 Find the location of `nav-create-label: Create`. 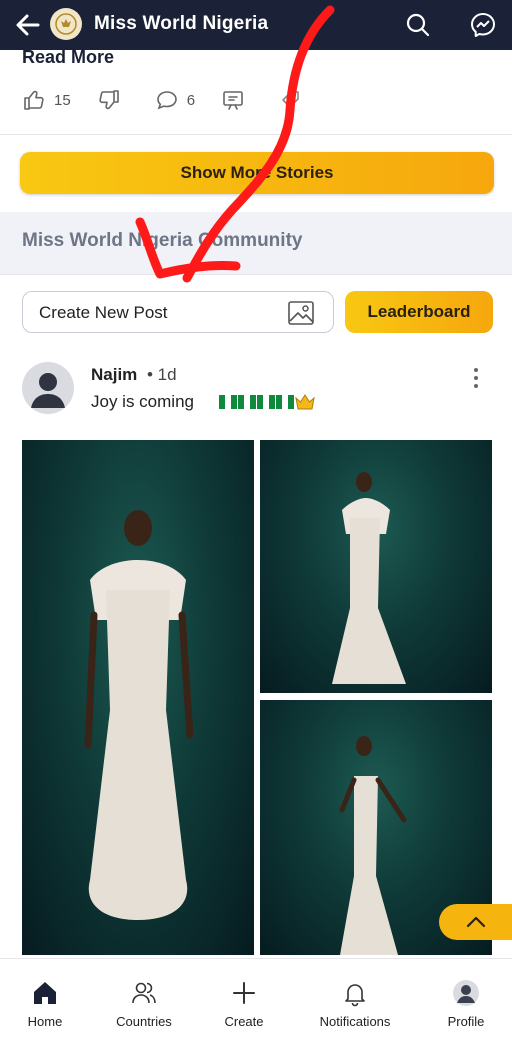

nav-create-label: Create is located at coordinates (244, 1021).